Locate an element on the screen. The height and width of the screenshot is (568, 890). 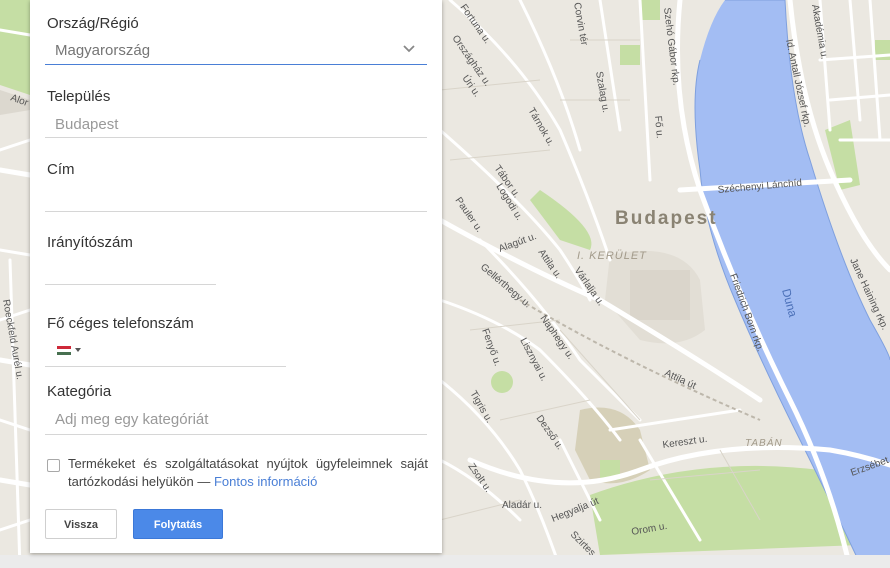
map-city-label: Budapest is located at coordinates (666, 218).